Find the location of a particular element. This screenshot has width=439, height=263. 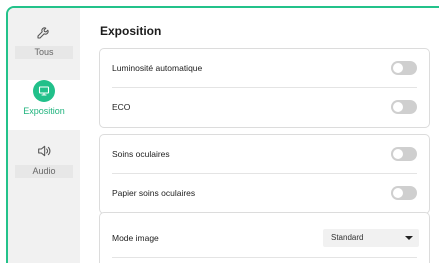

mode-image-select: Standard is located at coordinates (371, 238).